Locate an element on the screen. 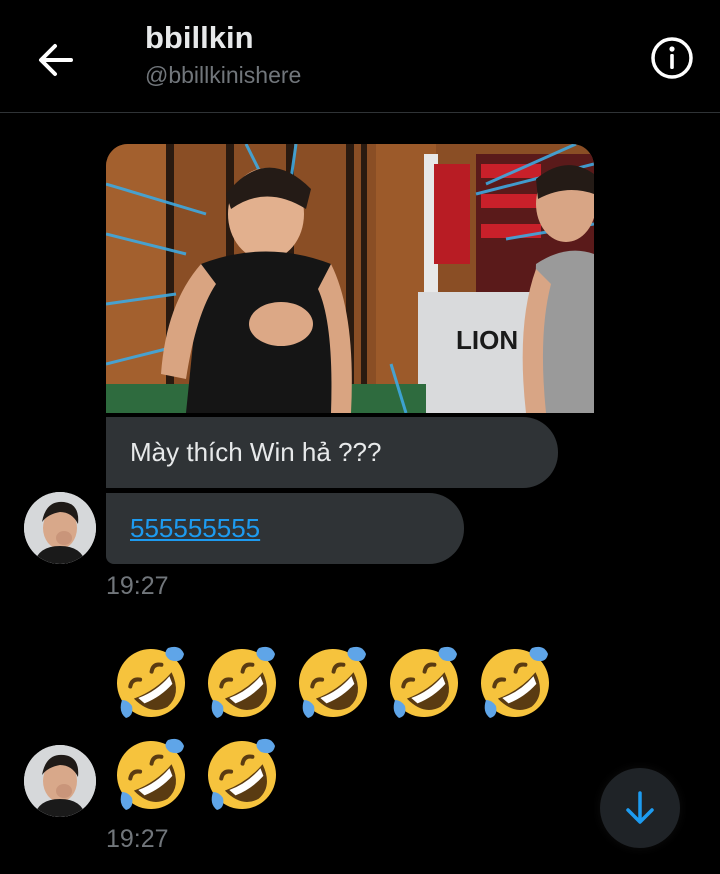 The width and height of the screenshot is (720, 874). back-arrow-icon is located at coordinates (56, 60).